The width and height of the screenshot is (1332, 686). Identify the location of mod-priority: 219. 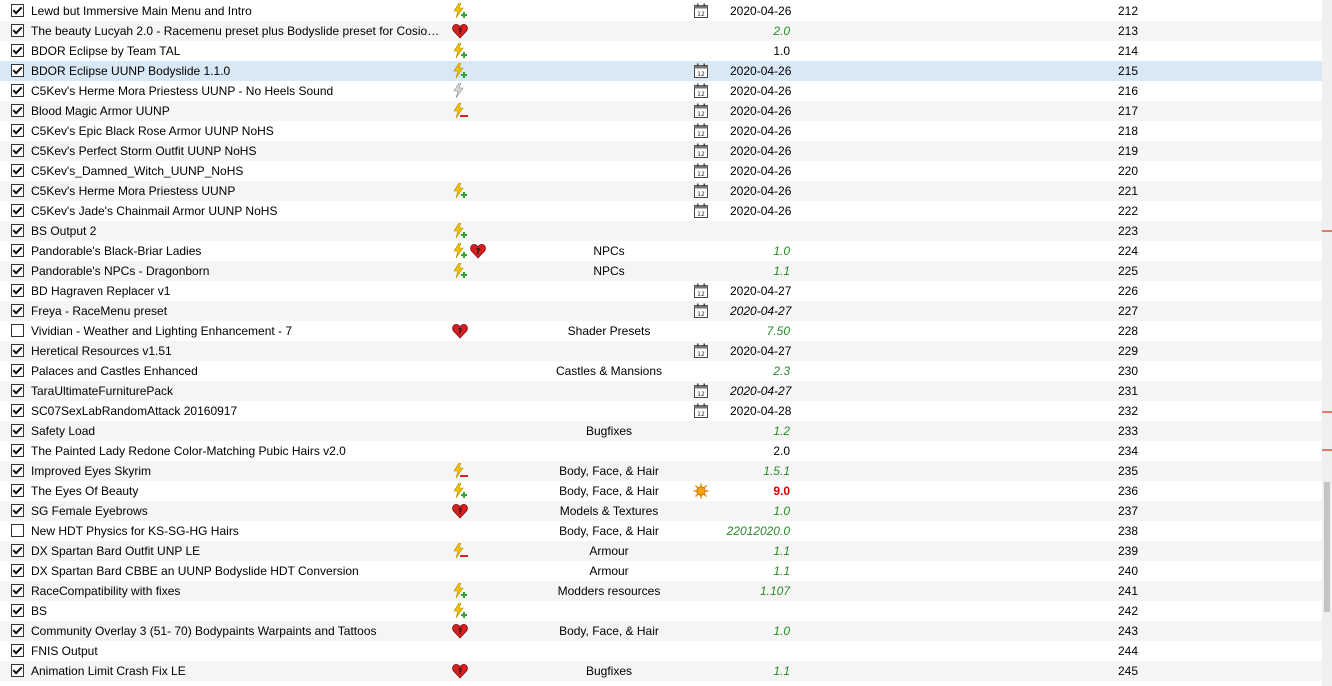
(1128, 151).